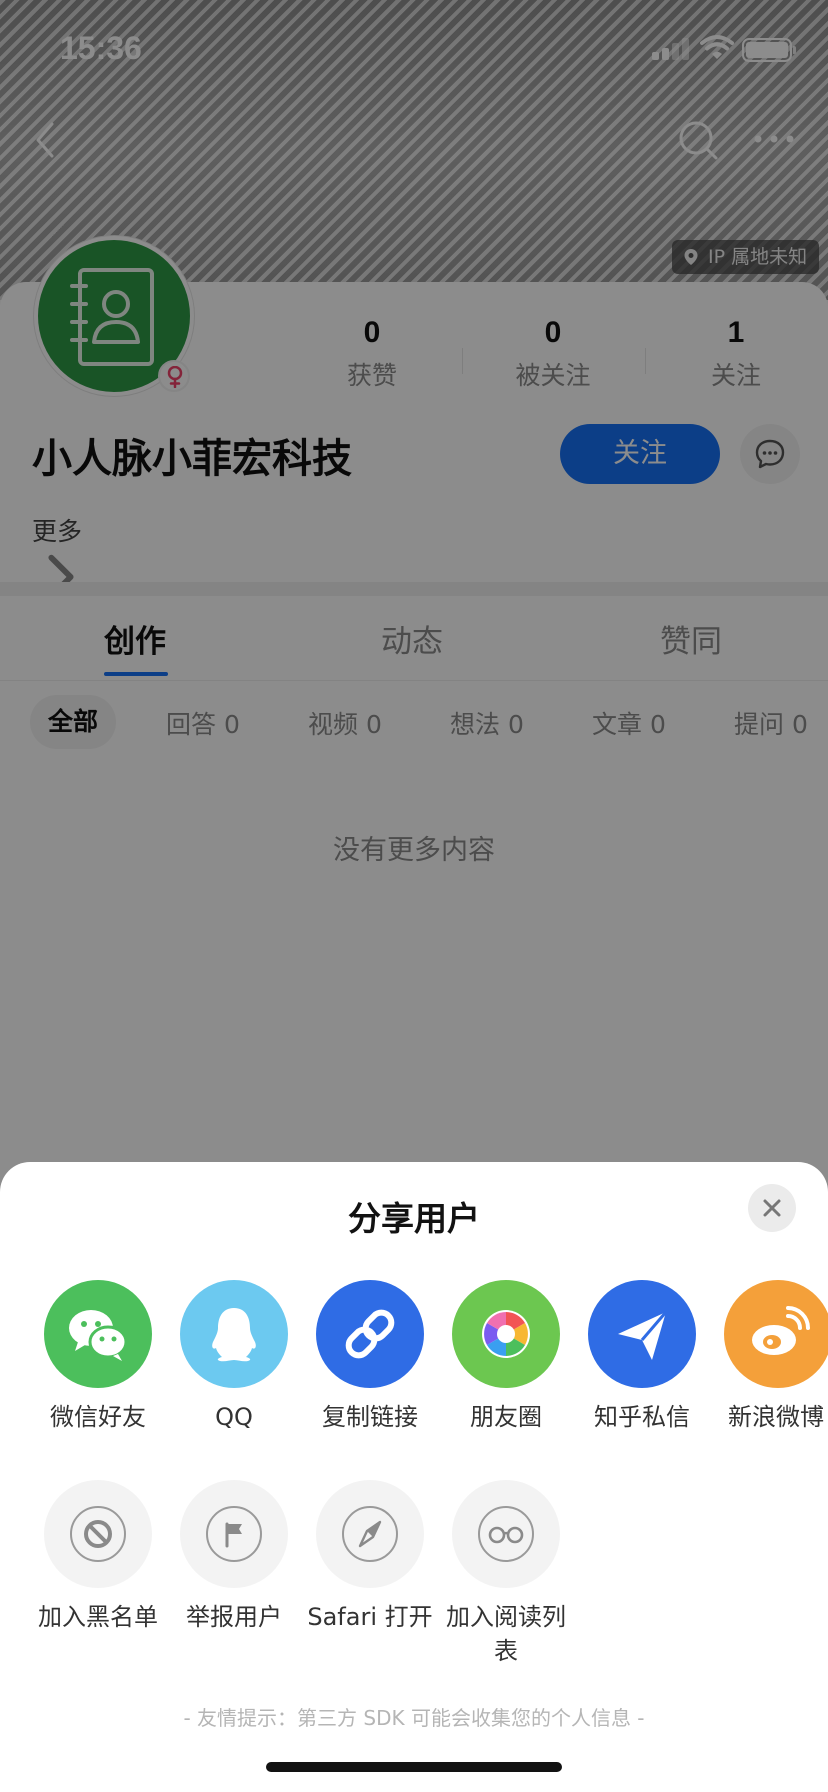 This screenshot has width=828, height=1792. What do you see at coordinates (370, 1617) in the screenshot?
I see `action-safari-label: Safari 打开` at bounding box center [370, 1617].